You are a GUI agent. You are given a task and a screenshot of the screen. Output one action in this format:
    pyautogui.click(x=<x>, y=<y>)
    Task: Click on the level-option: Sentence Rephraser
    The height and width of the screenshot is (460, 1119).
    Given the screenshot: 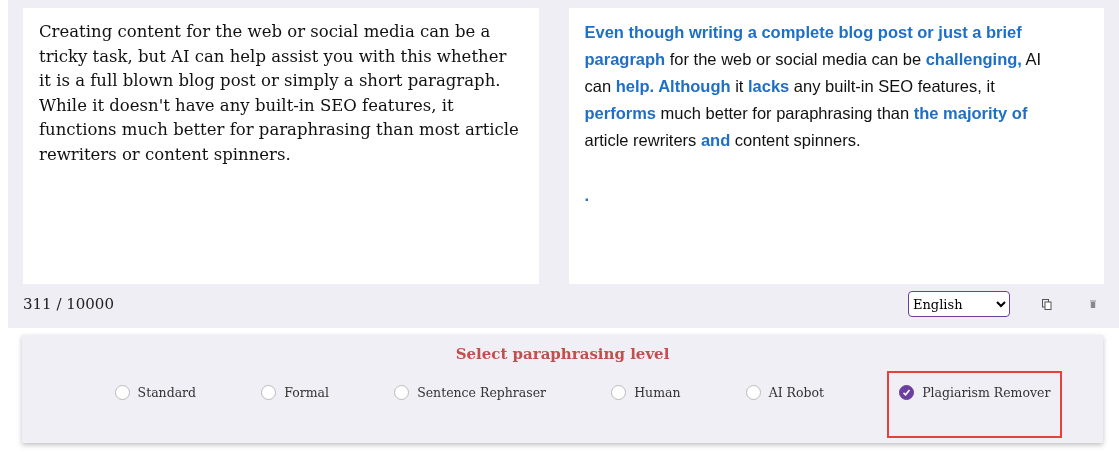 What is the action you would take?
    pyautogui.click(x=470, y=392)
    